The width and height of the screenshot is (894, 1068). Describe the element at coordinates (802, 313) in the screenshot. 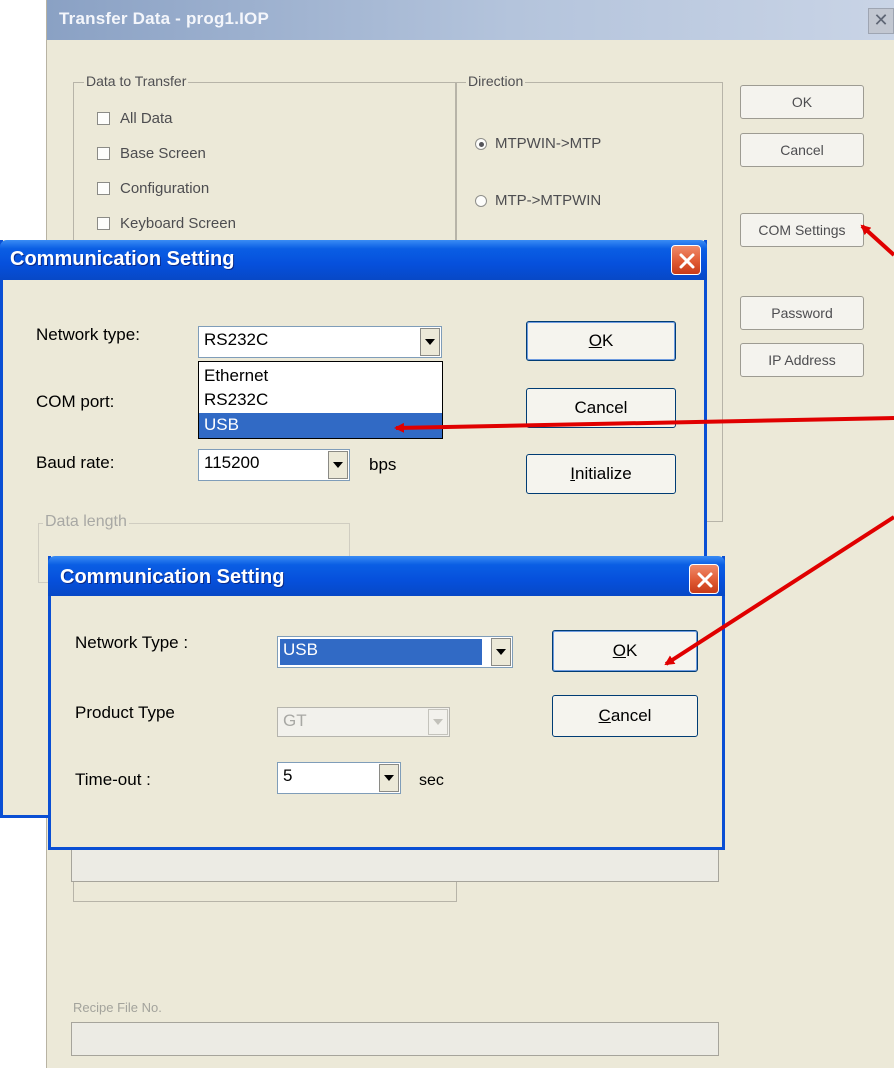

I see `password-button: Password` at that location.